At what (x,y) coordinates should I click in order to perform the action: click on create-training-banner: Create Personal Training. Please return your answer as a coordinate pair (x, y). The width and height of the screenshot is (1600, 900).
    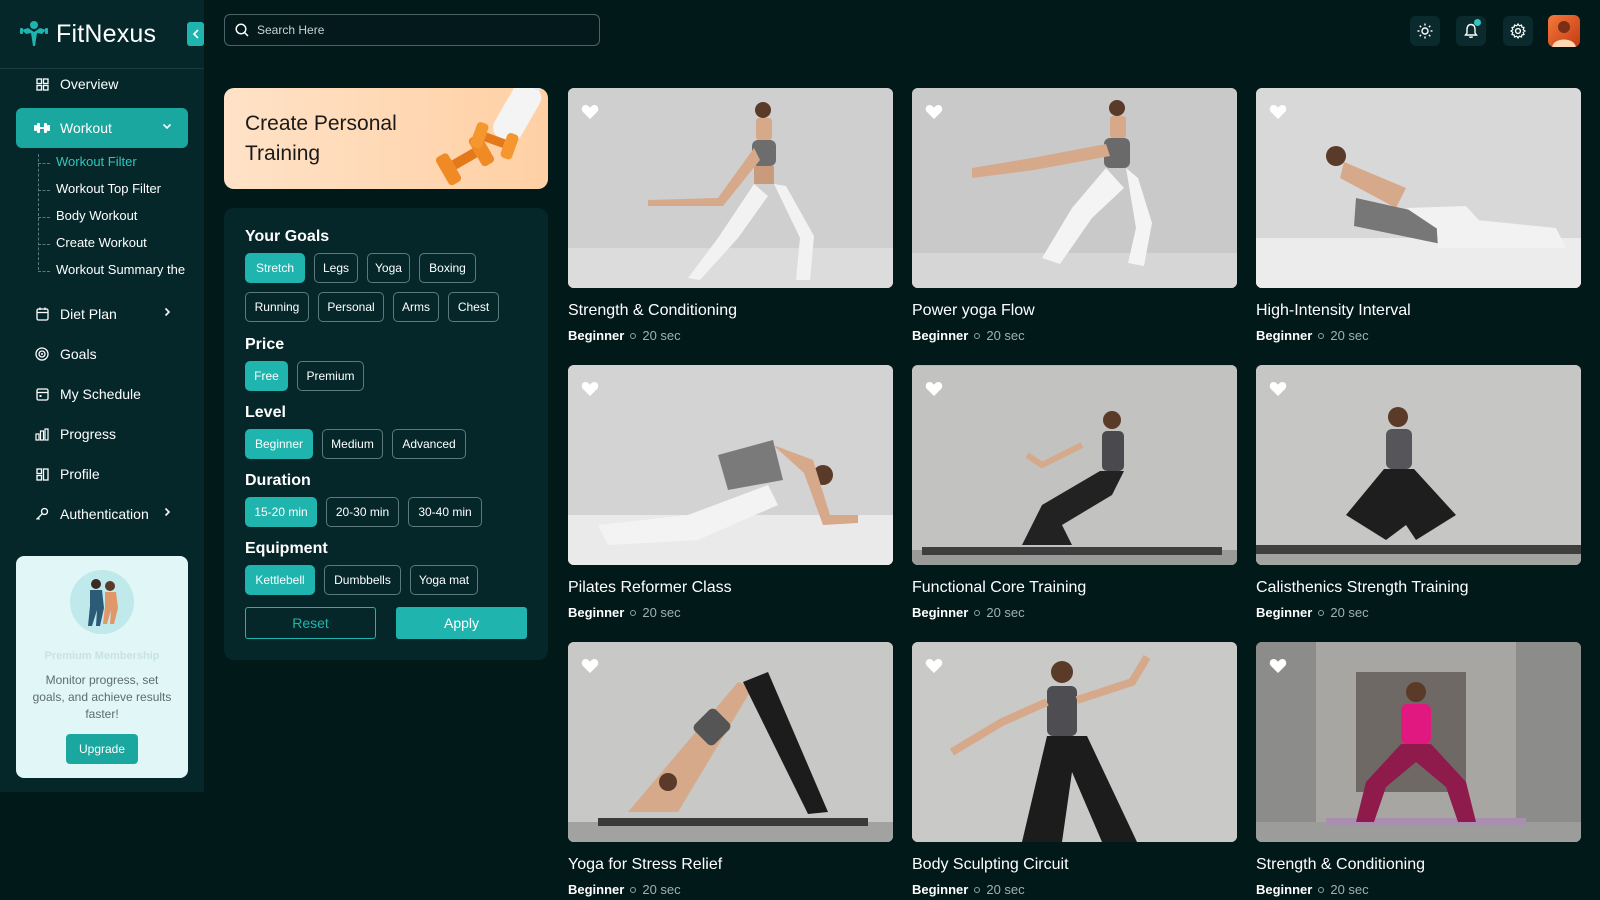
    Looking at the image, I should click on (386, 138).